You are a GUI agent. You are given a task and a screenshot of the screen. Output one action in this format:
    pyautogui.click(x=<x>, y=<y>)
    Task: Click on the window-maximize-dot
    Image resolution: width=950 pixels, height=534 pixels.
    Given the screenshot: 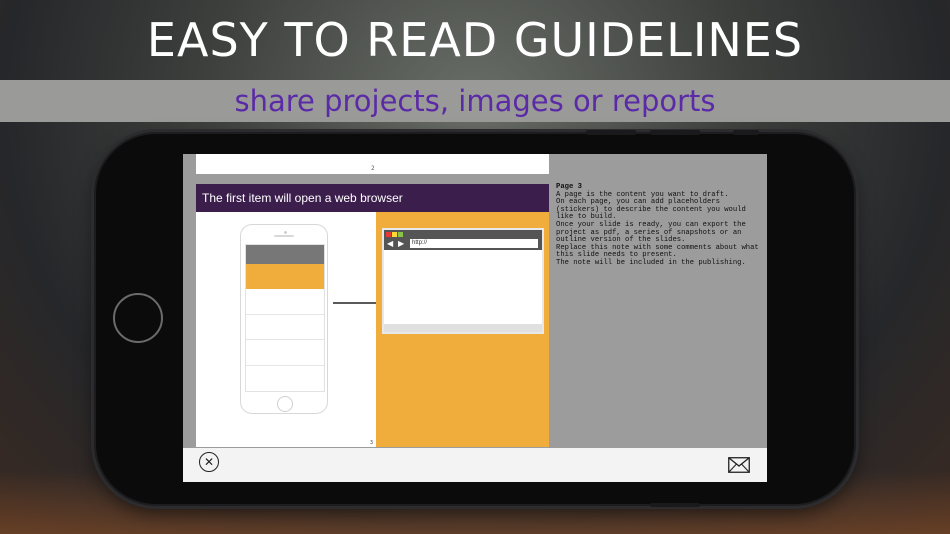 What is the action you would take?
    pyautogui.click(x=400, y=234)
    